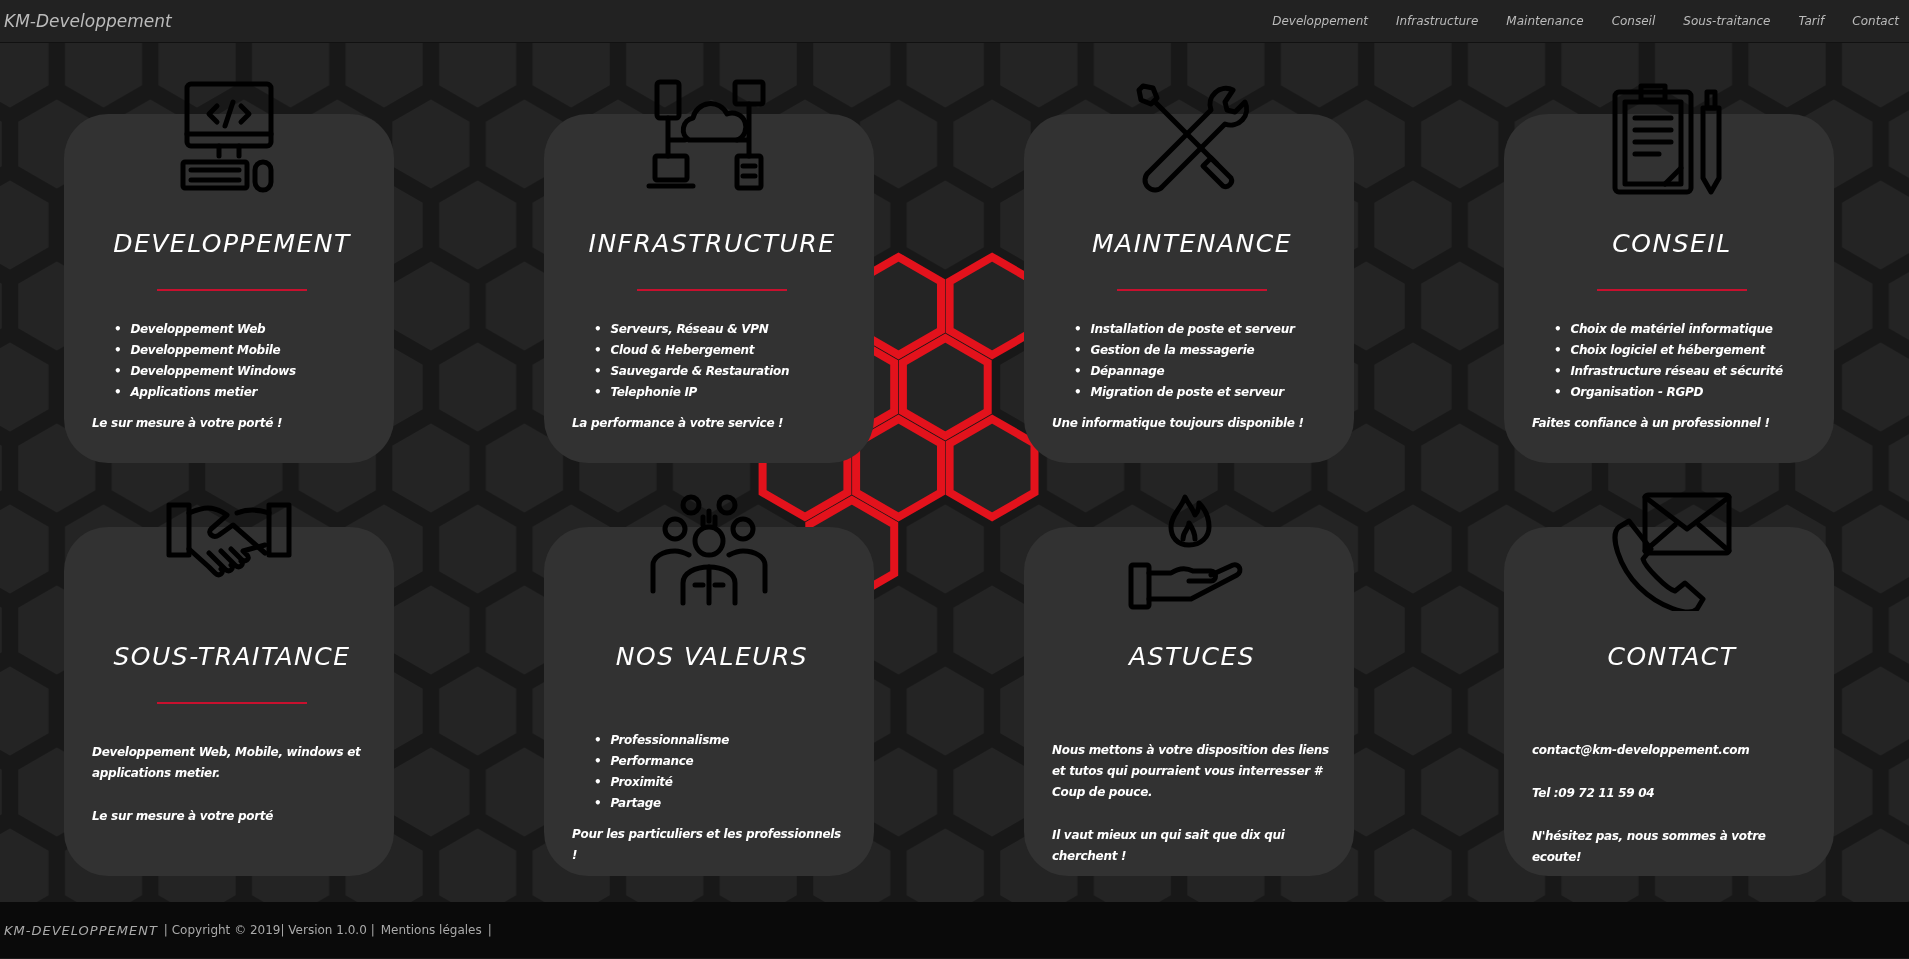 The width and height of the screenshot is (1909, 959). What do you see at coordinates (1169, 846) in the screenshot?
I see `card-text: Il vaut mieux un qui sait que dix qui cherchent !` at bounding box center [1169, 846].